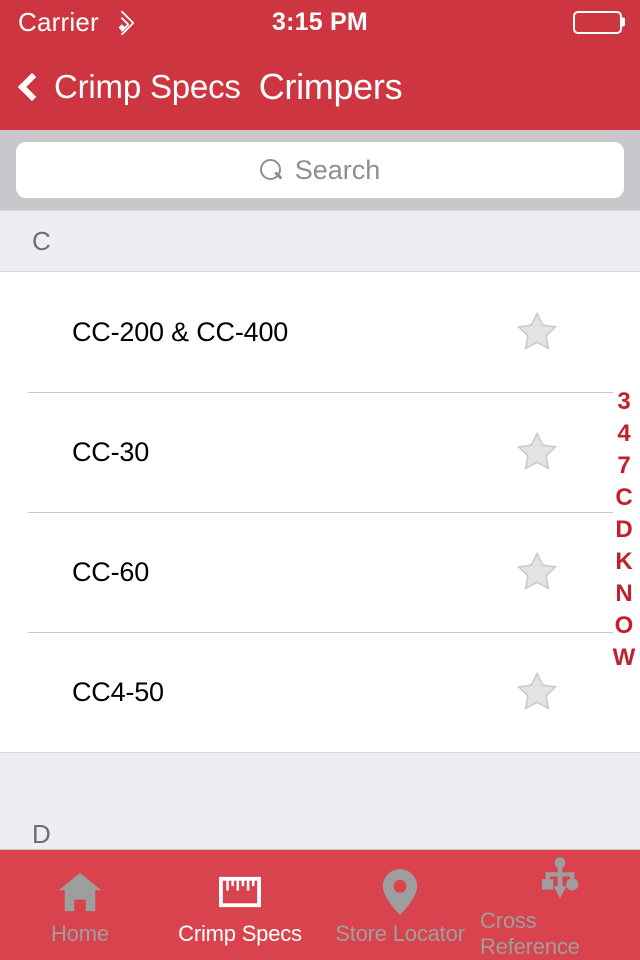 The width and height of the screenshot is (640, 960). I want to click on home-icon, so click(80, 892).